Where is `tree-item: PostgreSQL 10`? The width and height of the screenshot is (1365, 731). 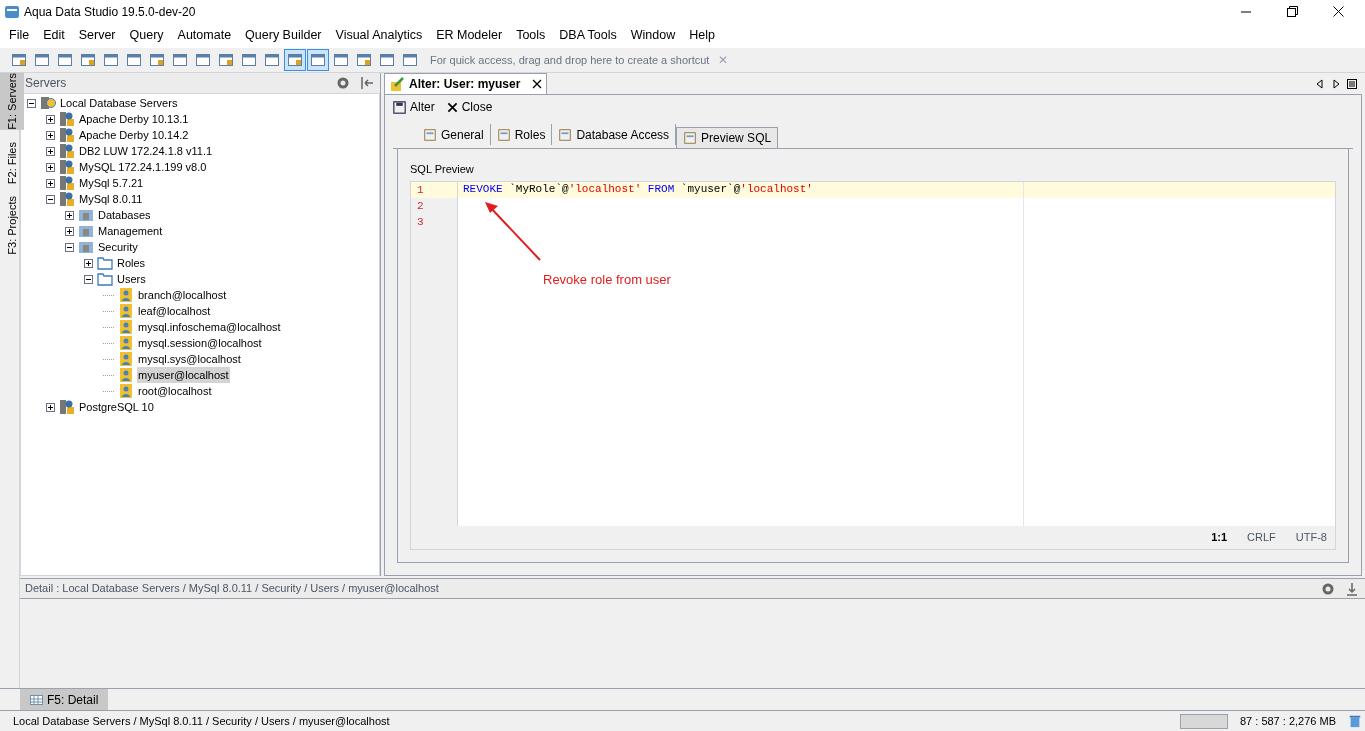
tree-item: PostgreSQL 10 is located at coordinates (116, 407).